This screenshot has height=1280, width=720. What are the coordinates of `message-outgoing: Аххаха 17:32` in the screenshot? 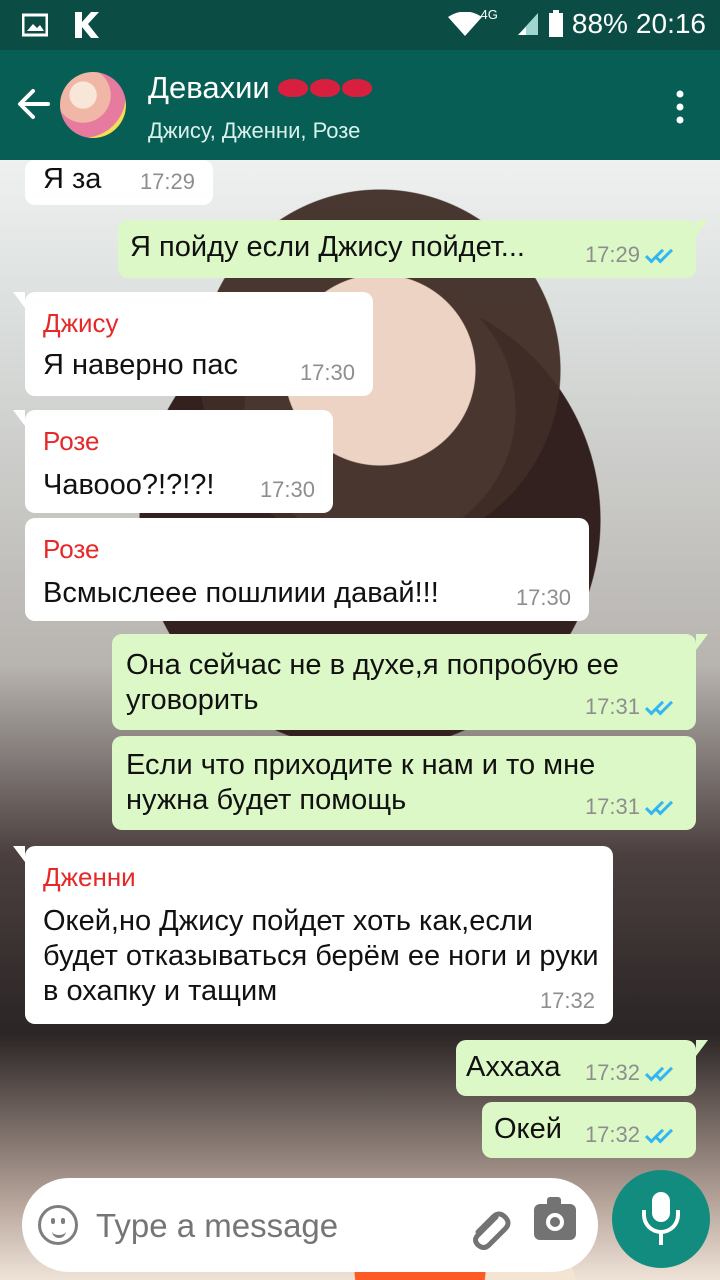 It's located at (582, 1068).